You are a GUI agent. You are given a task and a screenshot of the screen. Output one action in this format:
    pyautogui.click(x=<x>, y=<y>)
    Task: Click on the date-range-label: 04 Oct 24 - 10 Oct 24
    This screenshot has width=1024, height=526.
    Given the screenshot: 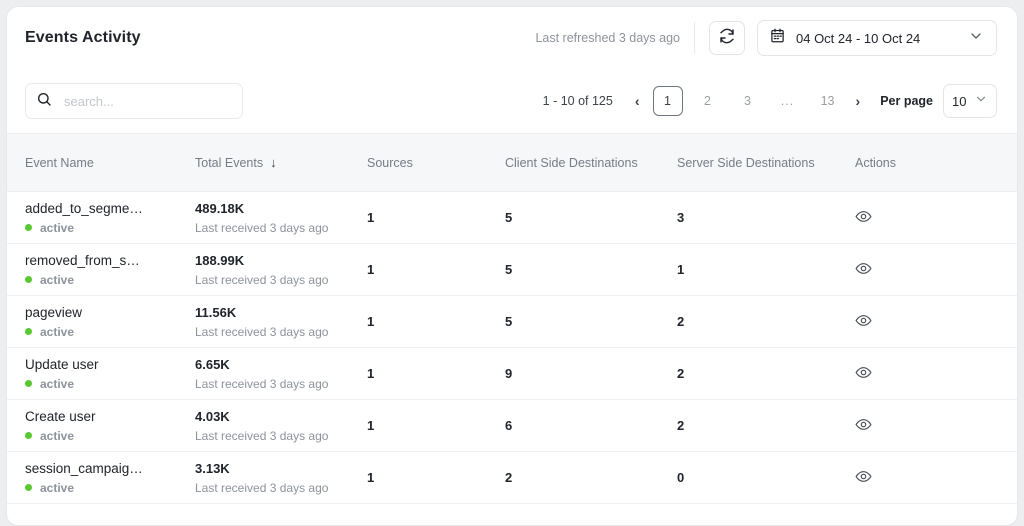 What is the action you would take?
    pyautogui.click(x=858, y=38)
    